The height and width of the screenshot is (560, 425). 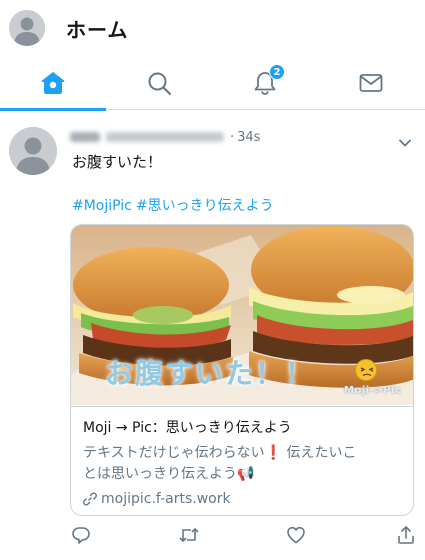 What do you see at coordinates (85, 137) in the screenshot?
I see `author-name-redacted` at bounding box center [85, 137].